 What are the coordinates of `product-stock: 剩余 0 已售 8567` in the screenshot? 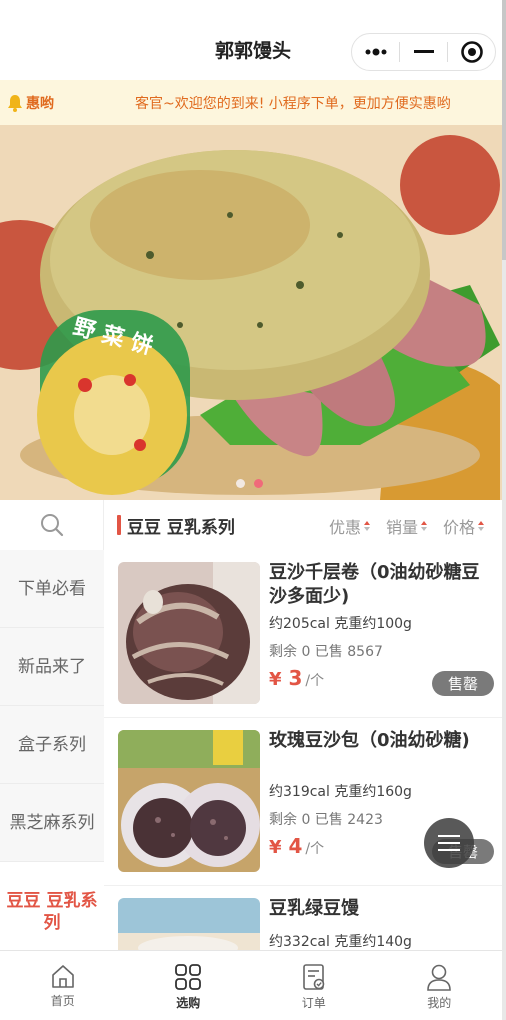 It's located at (326, 652).